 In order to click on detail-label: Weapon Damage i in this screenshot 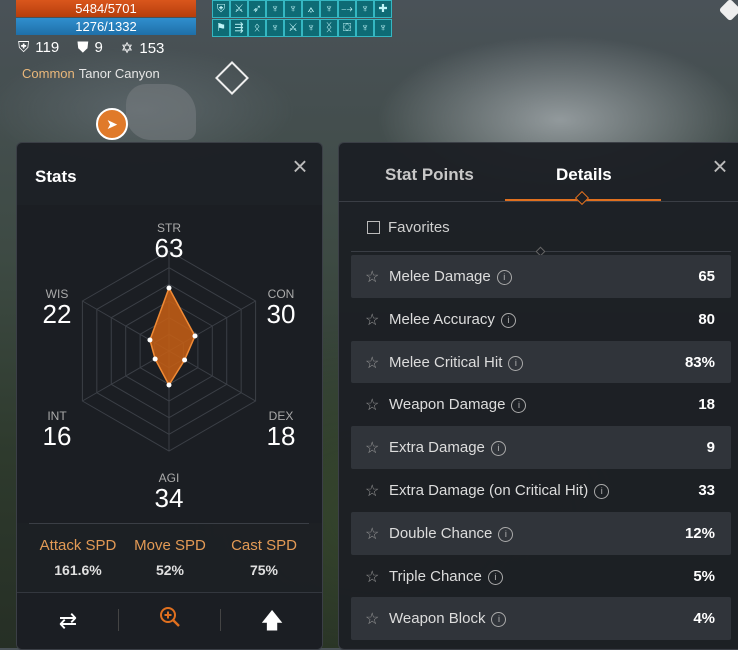, I will do `click(458, 405)`.